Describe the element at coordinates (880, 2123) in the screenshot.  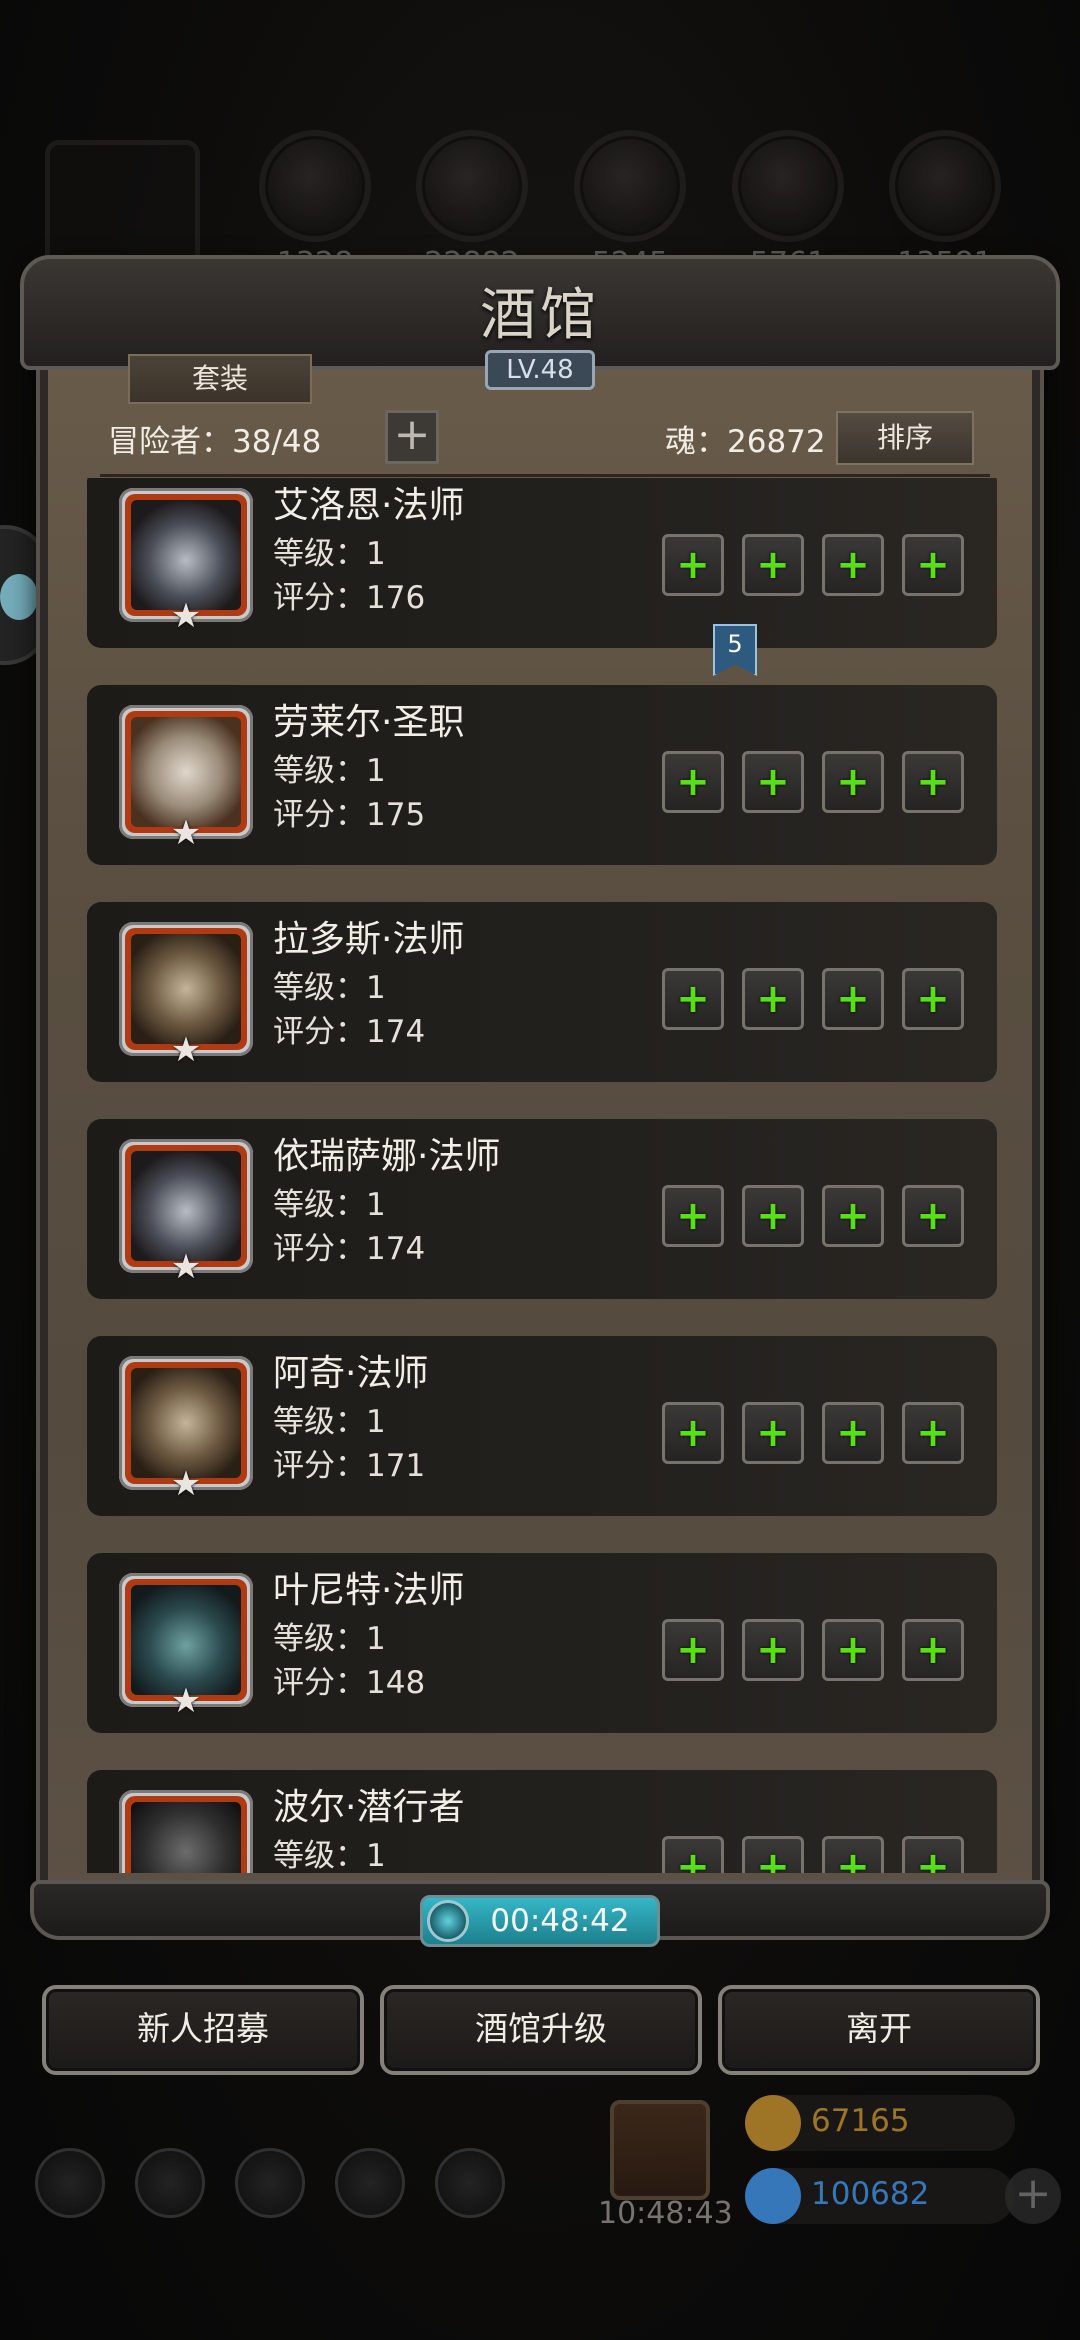
I see `gold-counter: 67165` at that location.